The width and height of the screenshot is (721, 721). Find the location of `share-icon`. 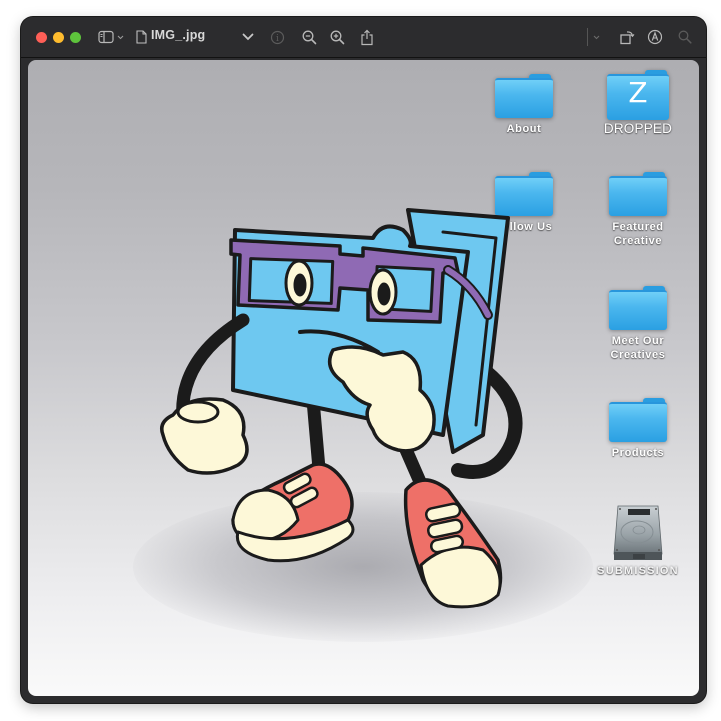

share-icon is located at coordinates (367, 37).